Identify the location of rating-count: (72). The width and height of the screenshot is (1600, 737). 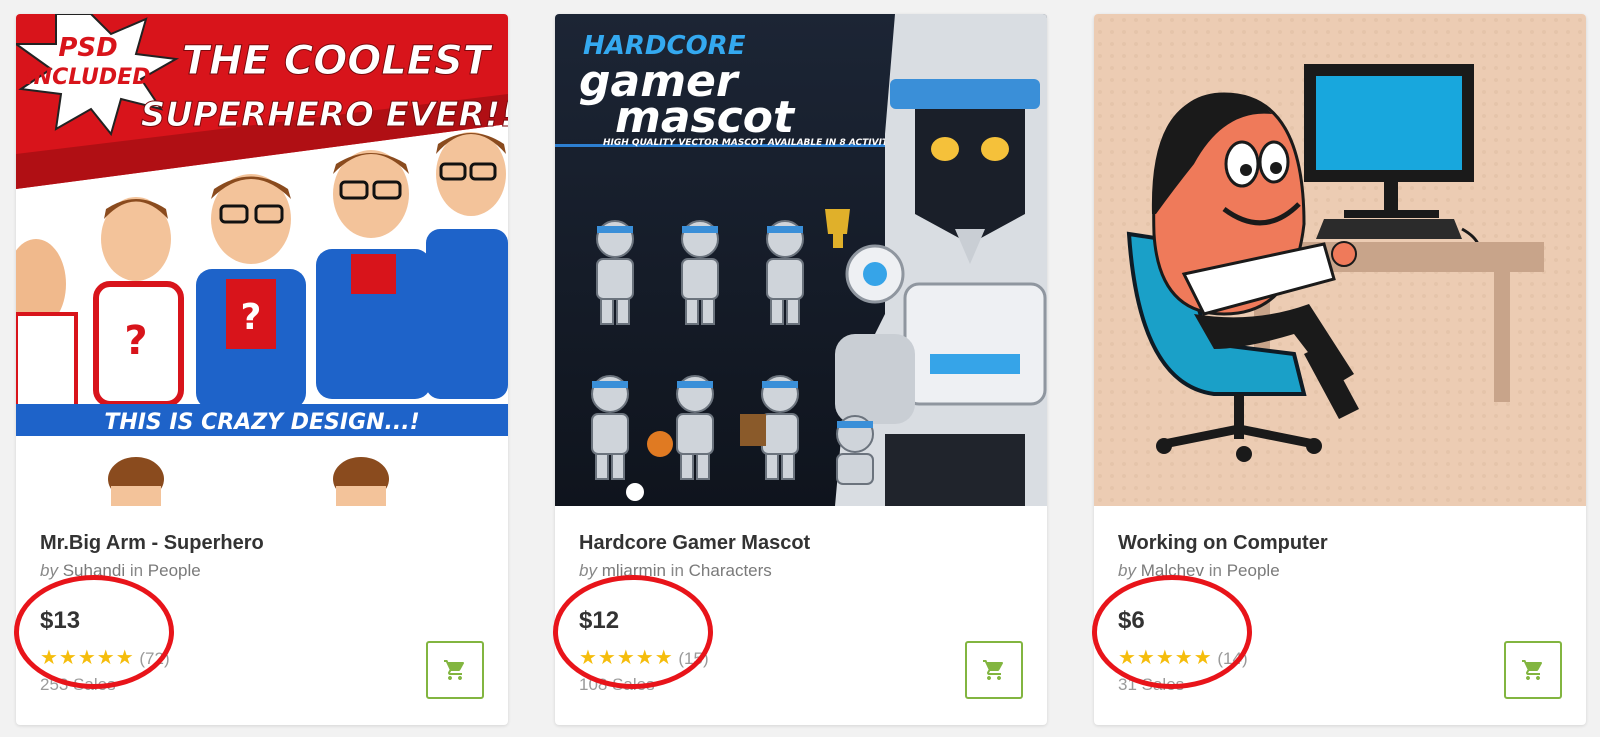
(154, 658).